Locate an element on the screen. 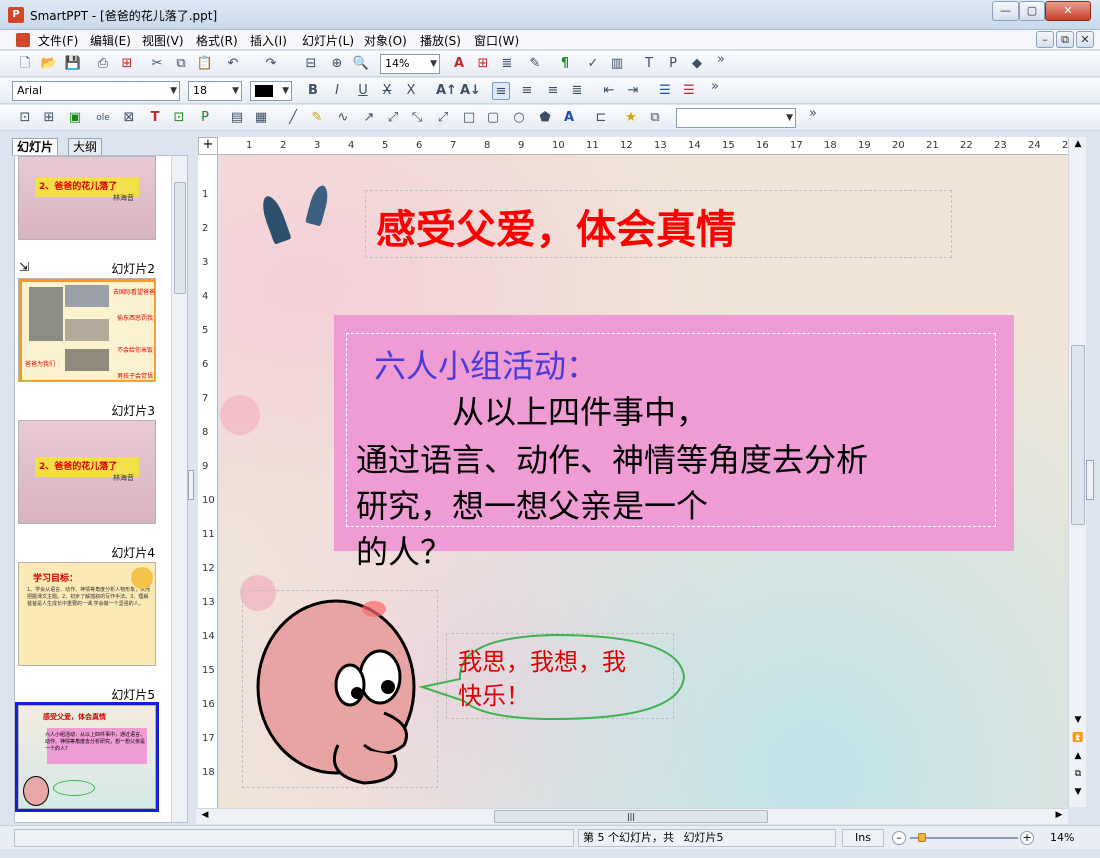 The image size is (1100, 858). star-icon: ★ is located at coordinates (631, 118).